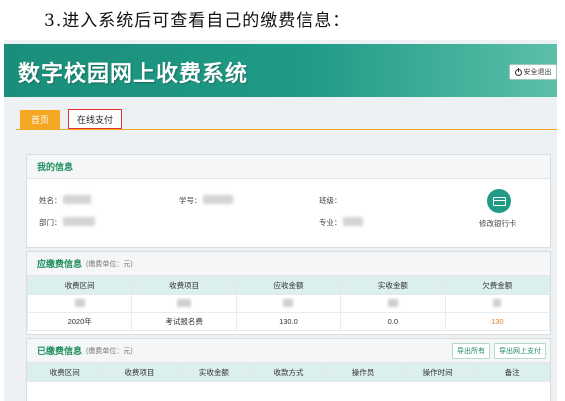 This screenshot has height=401, width=565. What do you see at coordinates (60, 351) in the screenshot?
I see `paid-info-title: 已缴费信息` at bounding box center [60, 351].